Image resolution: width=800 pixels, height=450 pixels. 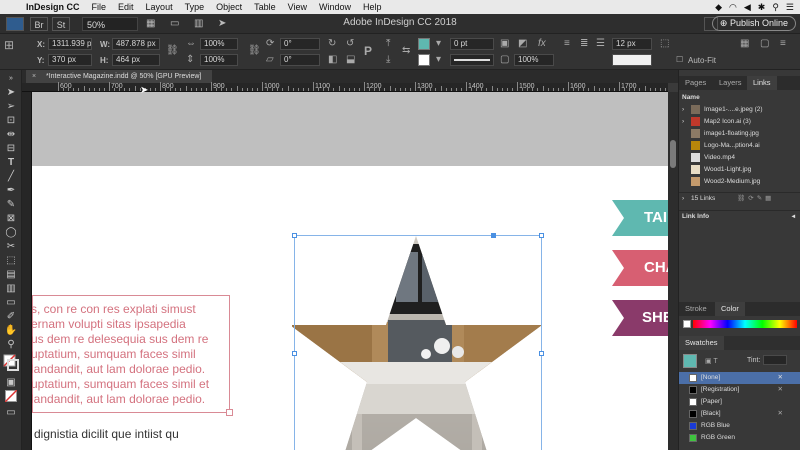 What do you see at coordinates (300, 60) in the screenshot?
I see `shear-field: 0°` at bounding box center [300, 60].